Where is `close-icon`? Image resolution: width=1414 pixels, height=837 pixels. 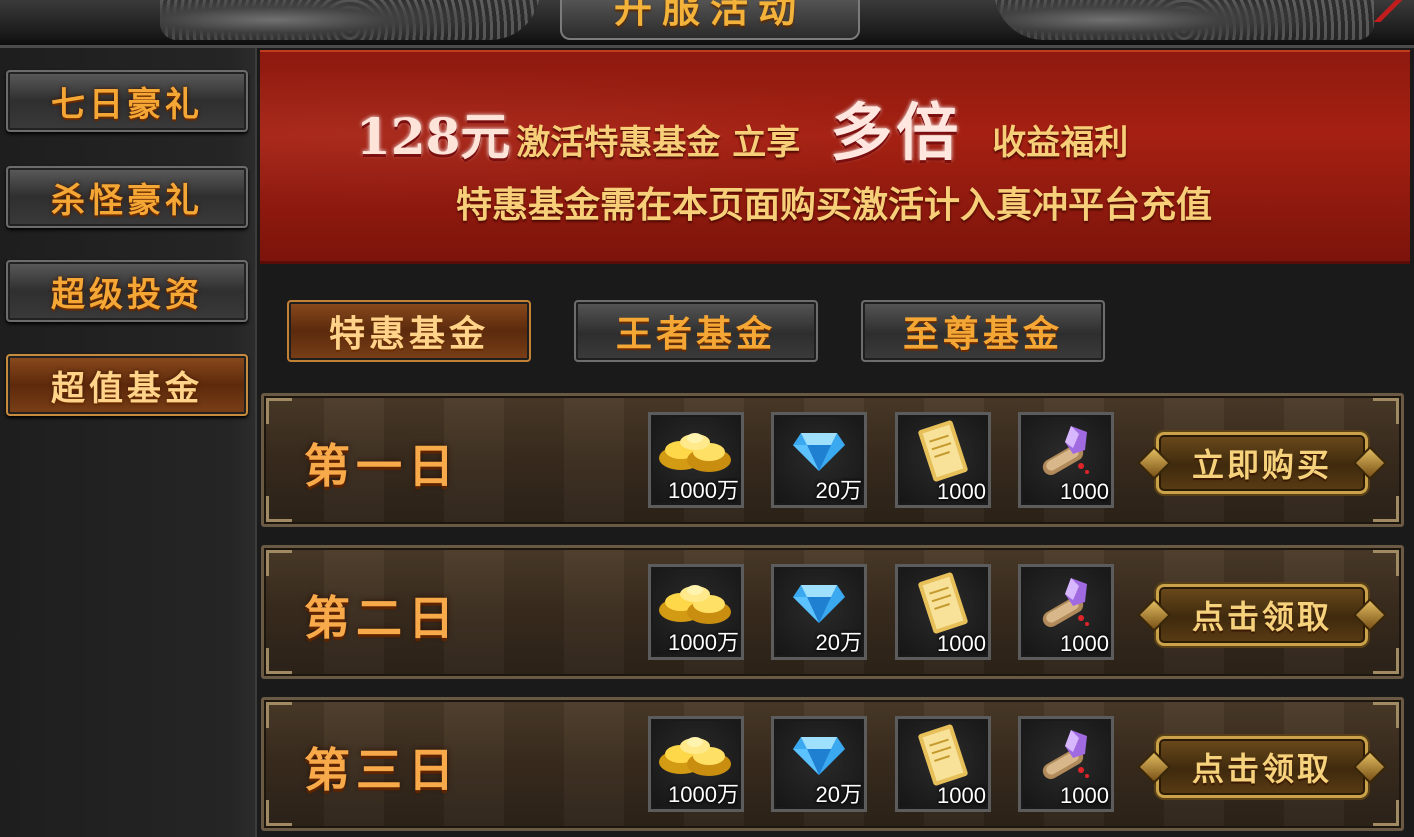
close-icon is located at coordinates (1387, 11).